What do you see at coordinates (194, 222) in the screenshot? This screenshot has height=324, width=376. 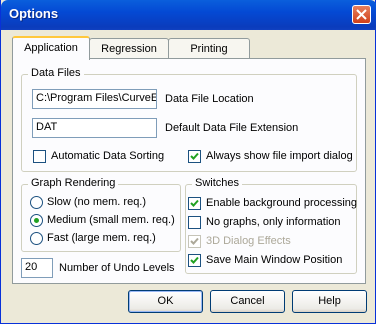 I see `no-graphs-checkbox` at bounding box center [194, 222].